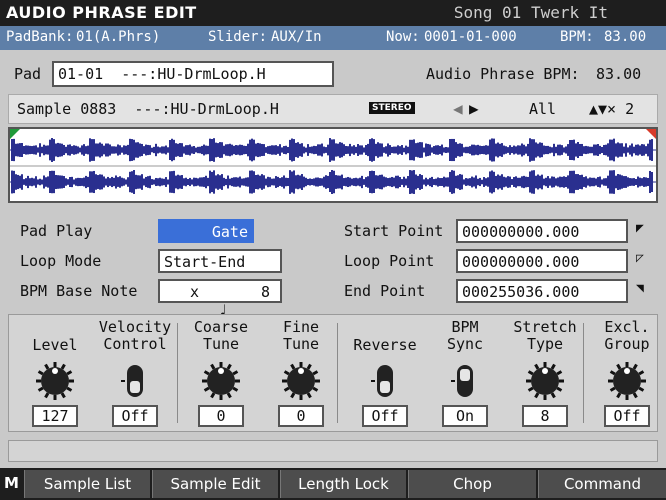  I want to click on sample-name: Sample 0883 ---:HU-DrmLoop.H, so click(148, 109).